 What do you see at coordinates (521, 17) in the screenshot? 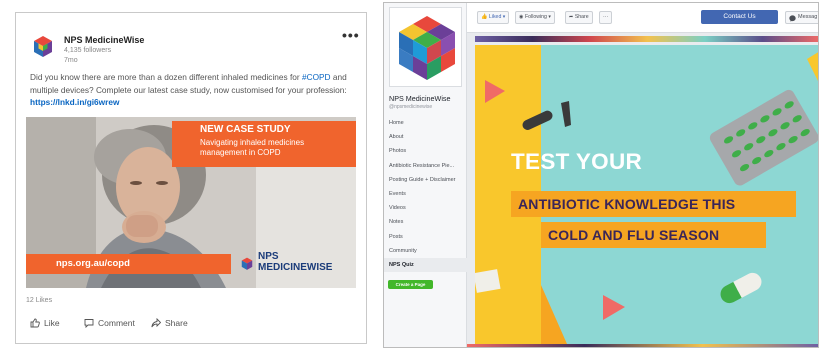
I see `rss-icon: ◉` at bounding box center [521, 17].